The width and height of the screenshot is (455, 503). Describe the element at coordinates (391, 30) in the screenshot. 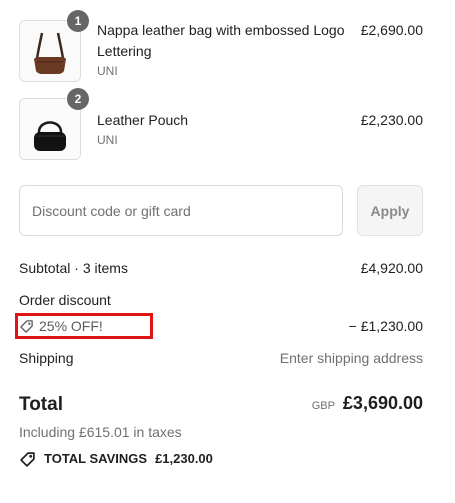

I see `item-price: £2,690.00` at that location.